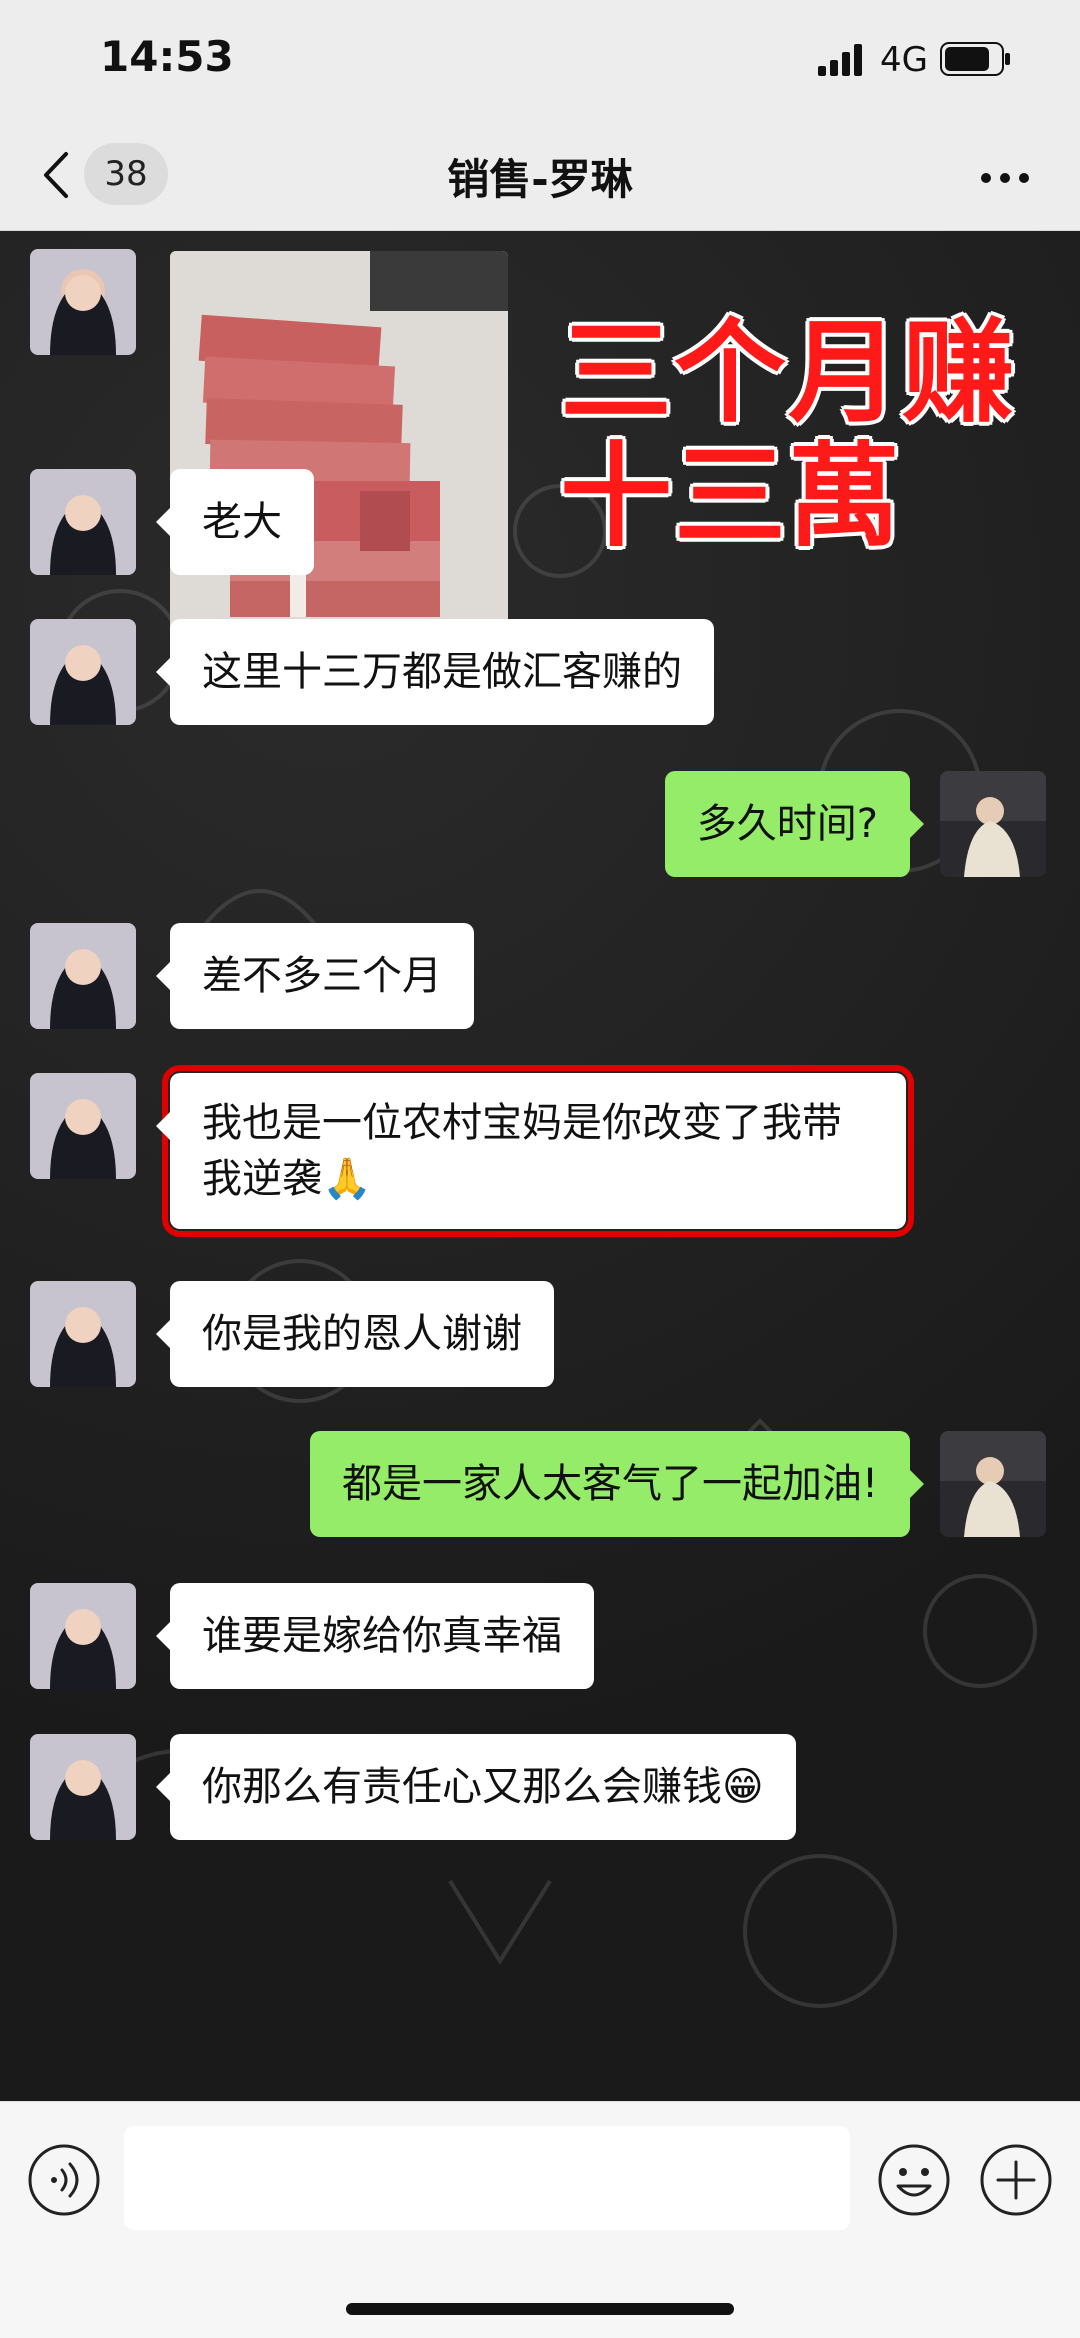  I want to click on status-bar: 14:53 4G, so click(540, 60).